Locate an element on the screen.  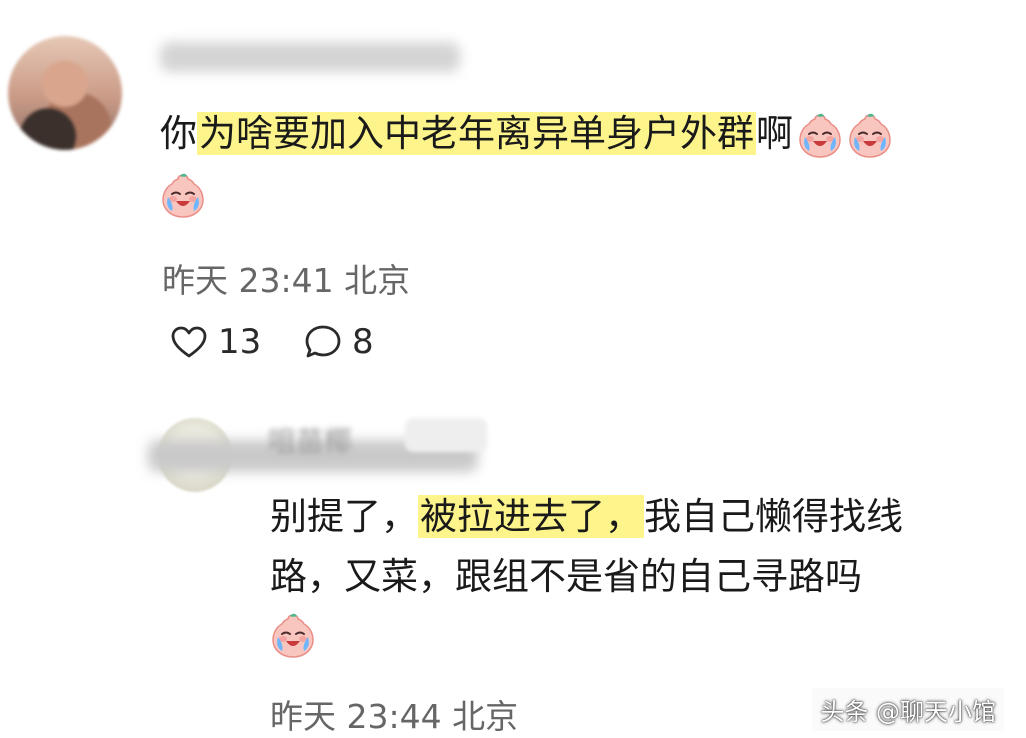
reply-button: 8 is located at coordinates (339, 342).